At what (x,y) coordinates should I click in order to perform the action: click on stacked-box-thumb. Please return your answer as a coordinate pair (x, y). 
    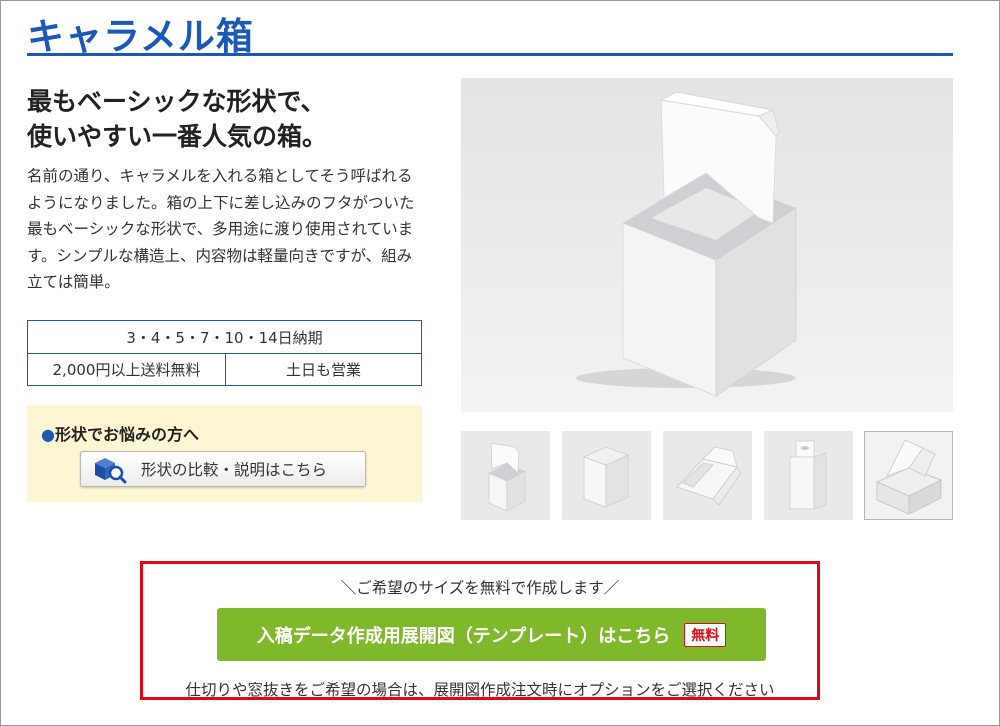
    Looking at the image, I should click on (909, 477).